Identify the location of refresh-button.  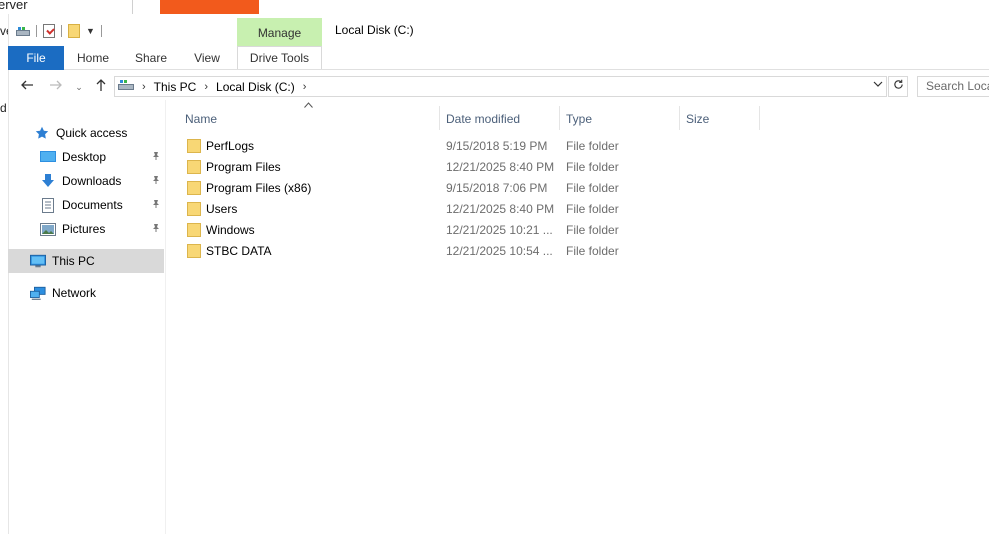
(898, 86).